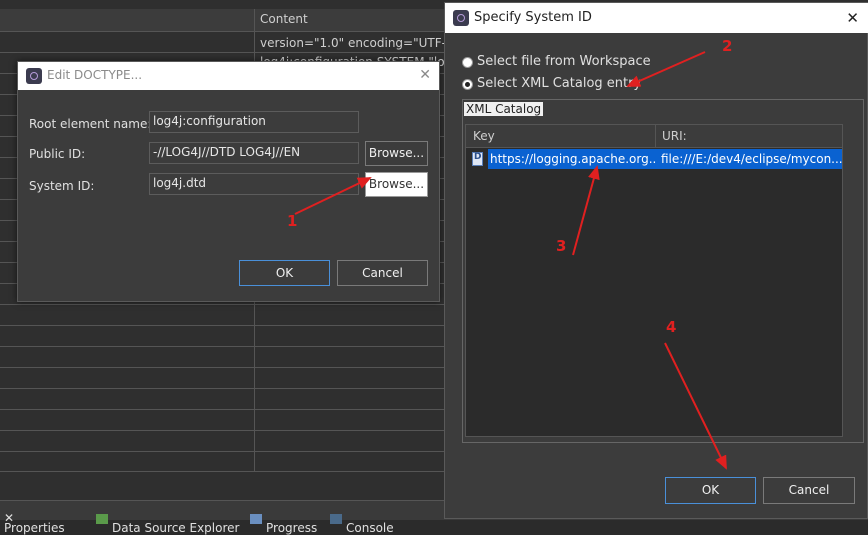  What do you see at coordinates (370, 528) in the screenshot?
I see `tab-console-label: Console` at bounding box center [370, 528].